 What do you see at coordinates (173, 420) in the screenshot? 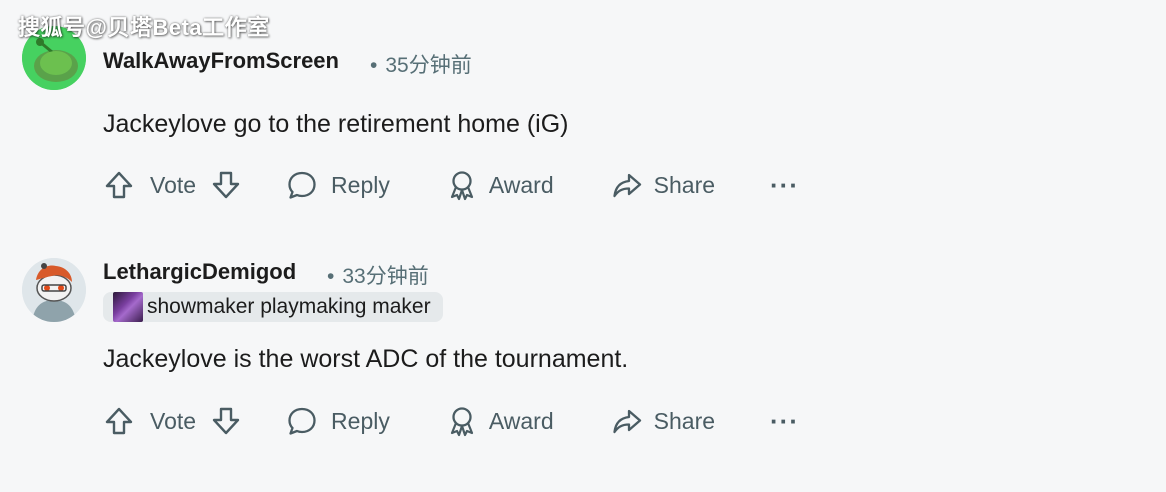
I see `vote-label: Vote` at bounding box center [173, 420].